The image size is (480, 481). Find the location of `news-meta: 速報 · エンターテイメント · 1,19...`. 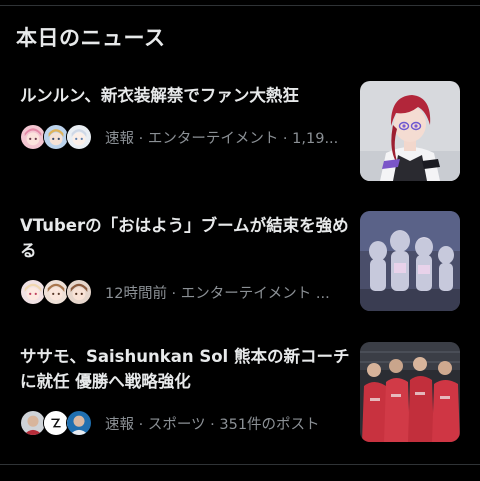

news-meta: 速報 · エンターテイメント · 1,19... is located at coordinates (222, 138).